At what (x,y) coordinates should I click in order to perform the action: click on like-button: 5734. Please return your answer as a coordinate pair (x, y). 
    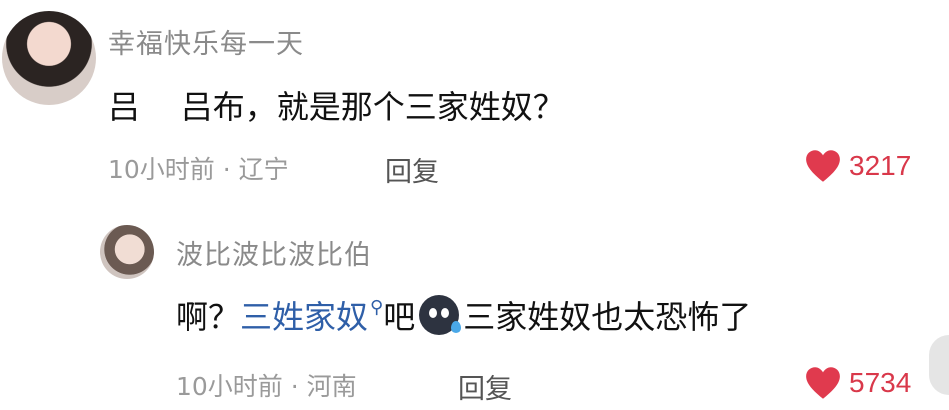
    Looking at the image, I should click on (858, 383).